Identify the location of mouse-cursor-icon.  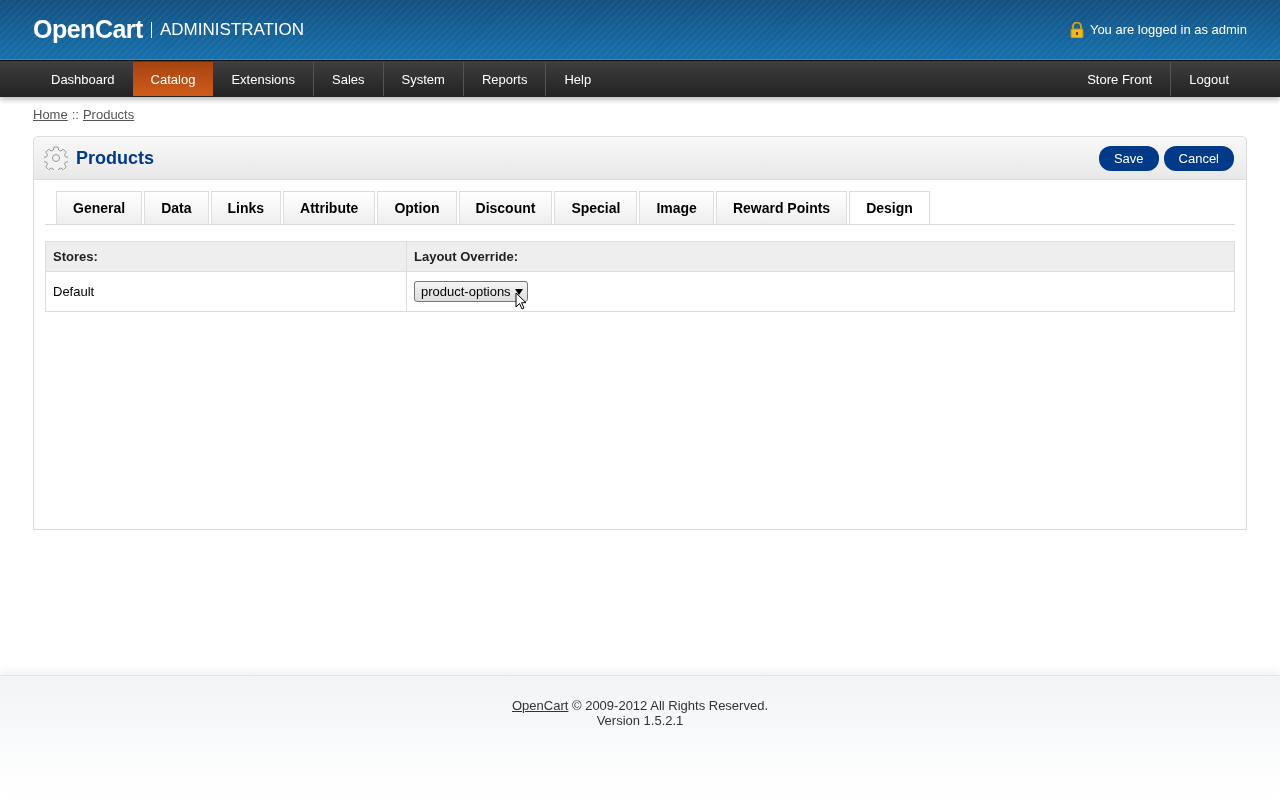
(521, 301).